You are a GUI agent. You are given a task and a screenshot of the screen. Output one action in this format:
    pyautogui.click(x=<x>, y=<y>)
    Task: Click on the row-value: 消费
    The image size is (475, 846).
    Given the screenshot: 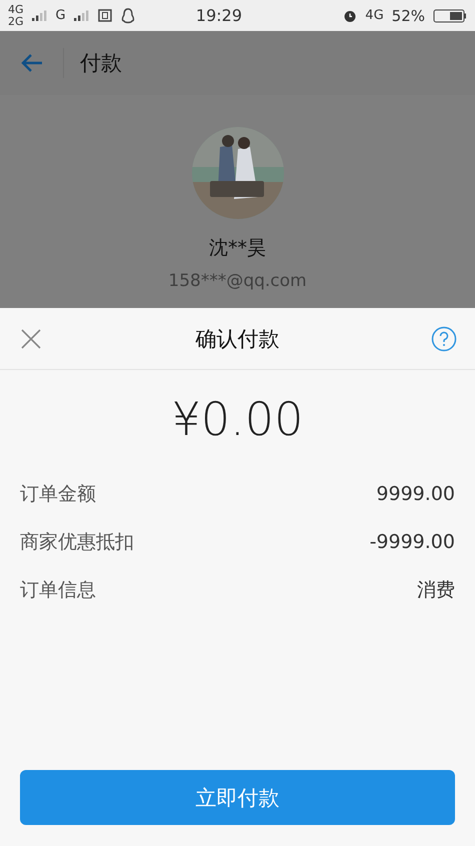 What is the action you would take?
    pyautogui.click(x=436, y=590)
    